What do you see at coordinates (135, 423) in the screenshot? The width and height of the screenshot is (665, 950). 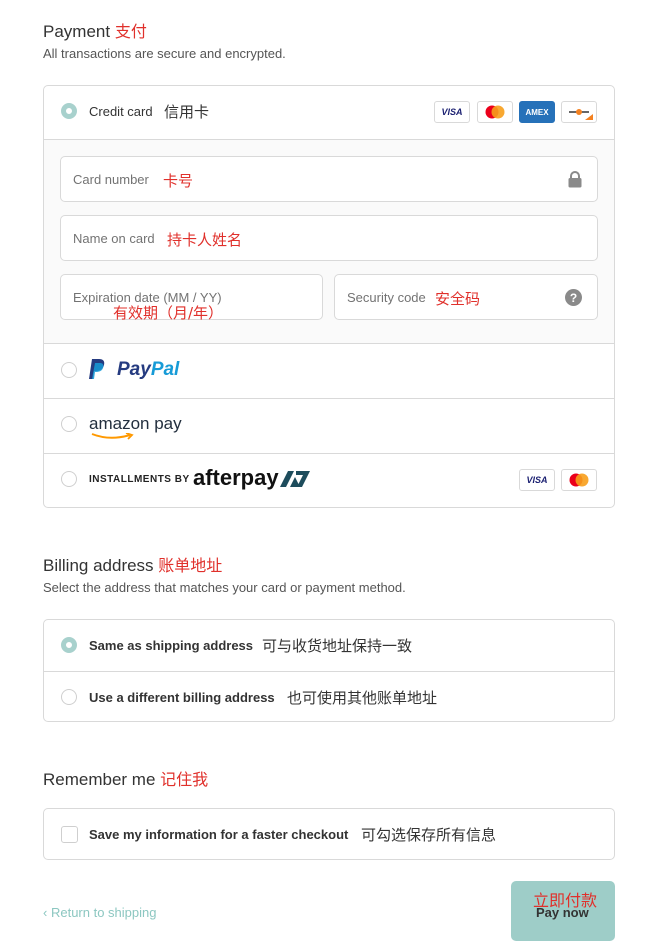 I see `amazon-pay-label: amazon pay` at bounding box center [135, 423].